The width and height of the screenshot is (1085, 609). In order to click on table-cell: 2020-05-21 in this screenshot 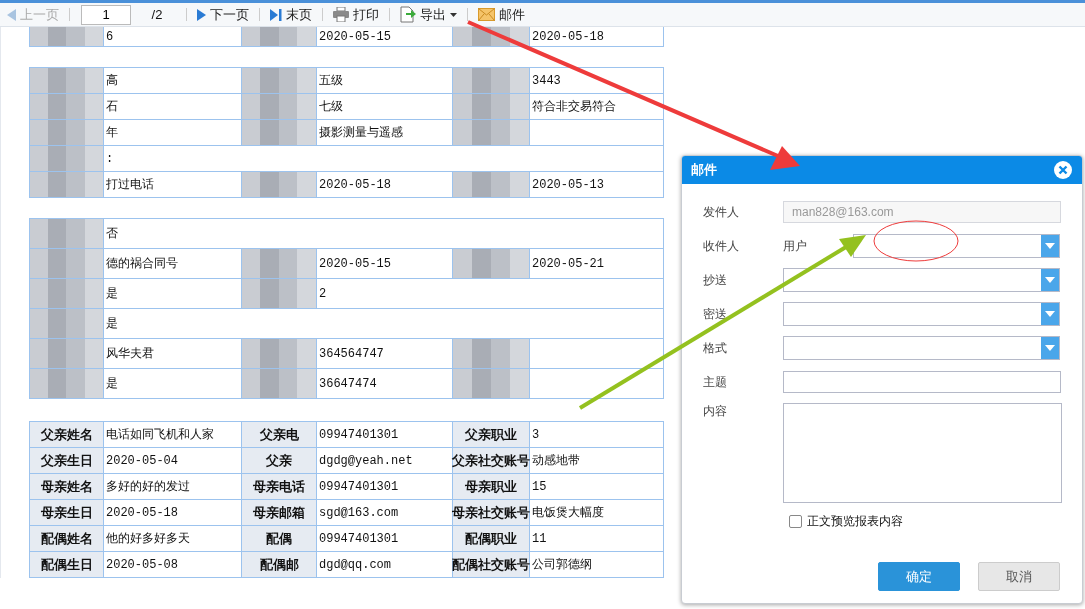, I will do `click(597, 264)`.